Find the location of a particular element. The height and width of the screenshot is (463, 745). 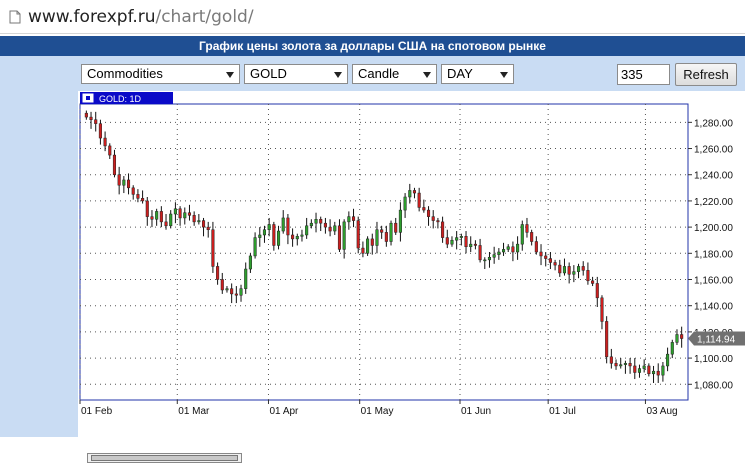

x-tick-label: 01 May is located at coordinates (377, 411).